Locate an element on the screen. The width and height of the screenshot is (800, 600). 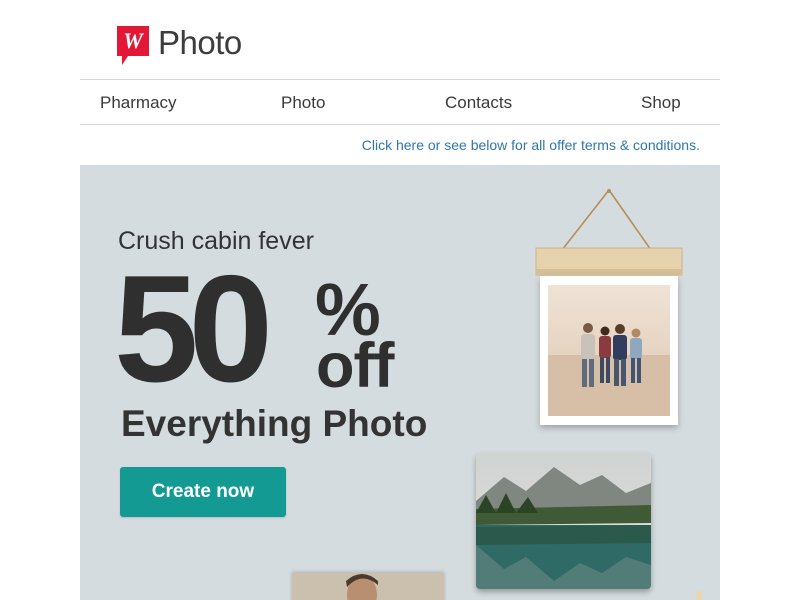
portrait-photo-print is located at coordinates (368, 586).